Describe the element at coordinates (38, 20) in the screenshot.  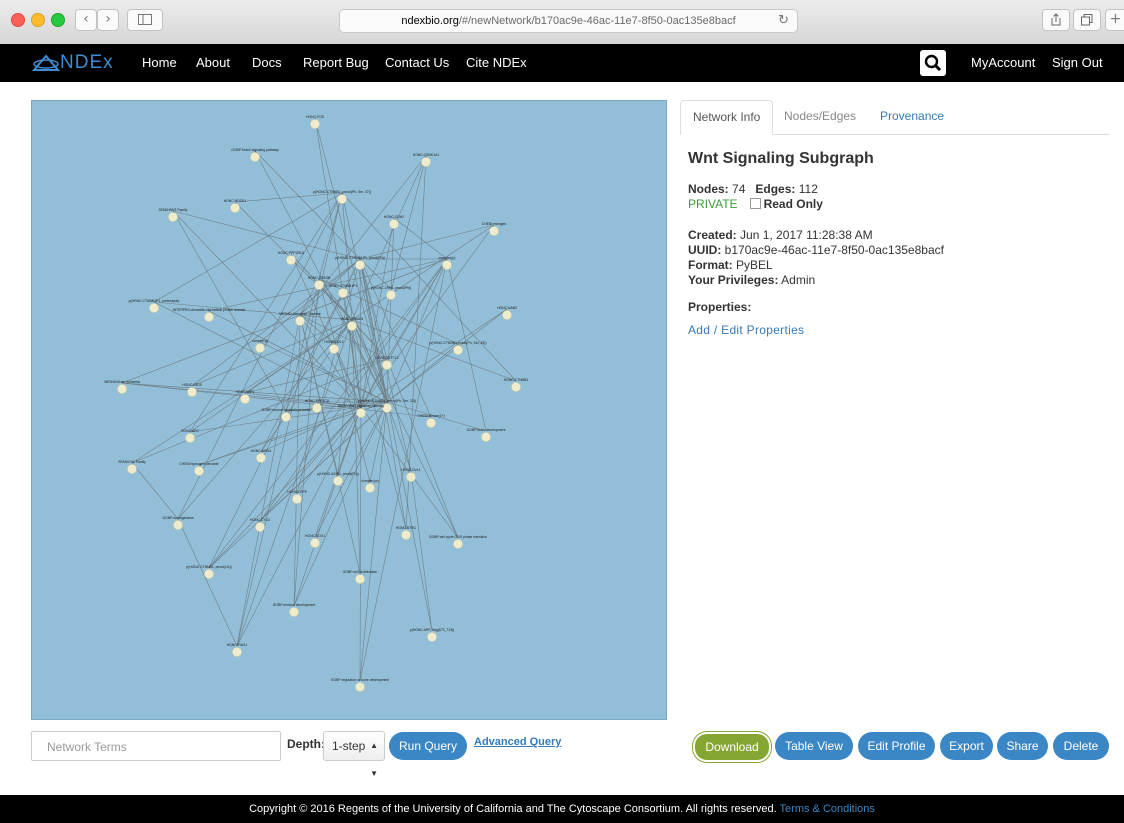
I see `minimize-window-button` at that location.